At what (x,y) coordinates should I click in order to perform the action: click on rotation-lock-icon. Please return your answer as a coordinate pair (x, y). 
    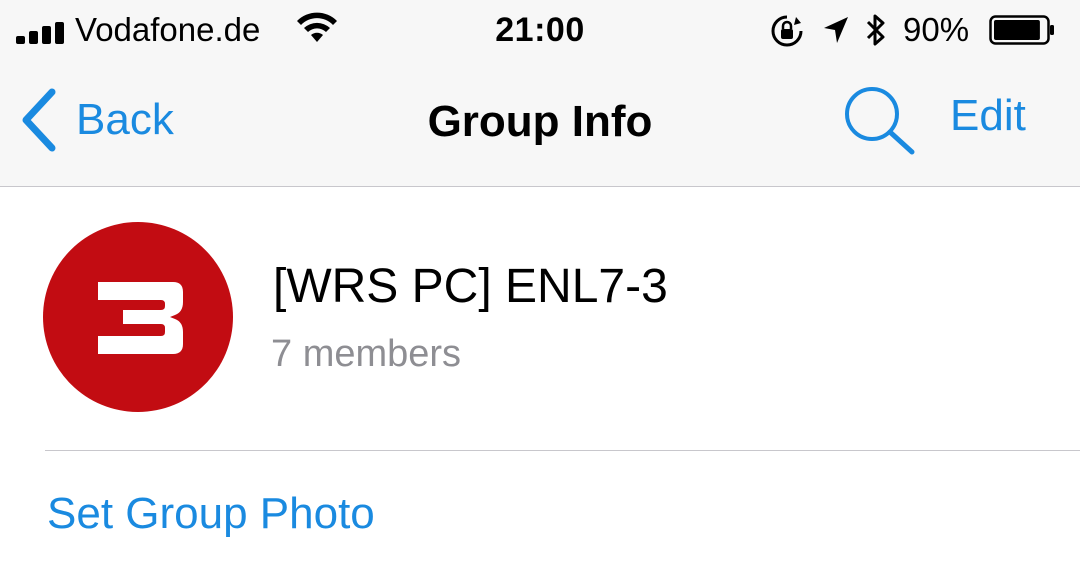
    Looking at the image, I should click on (787, 31).